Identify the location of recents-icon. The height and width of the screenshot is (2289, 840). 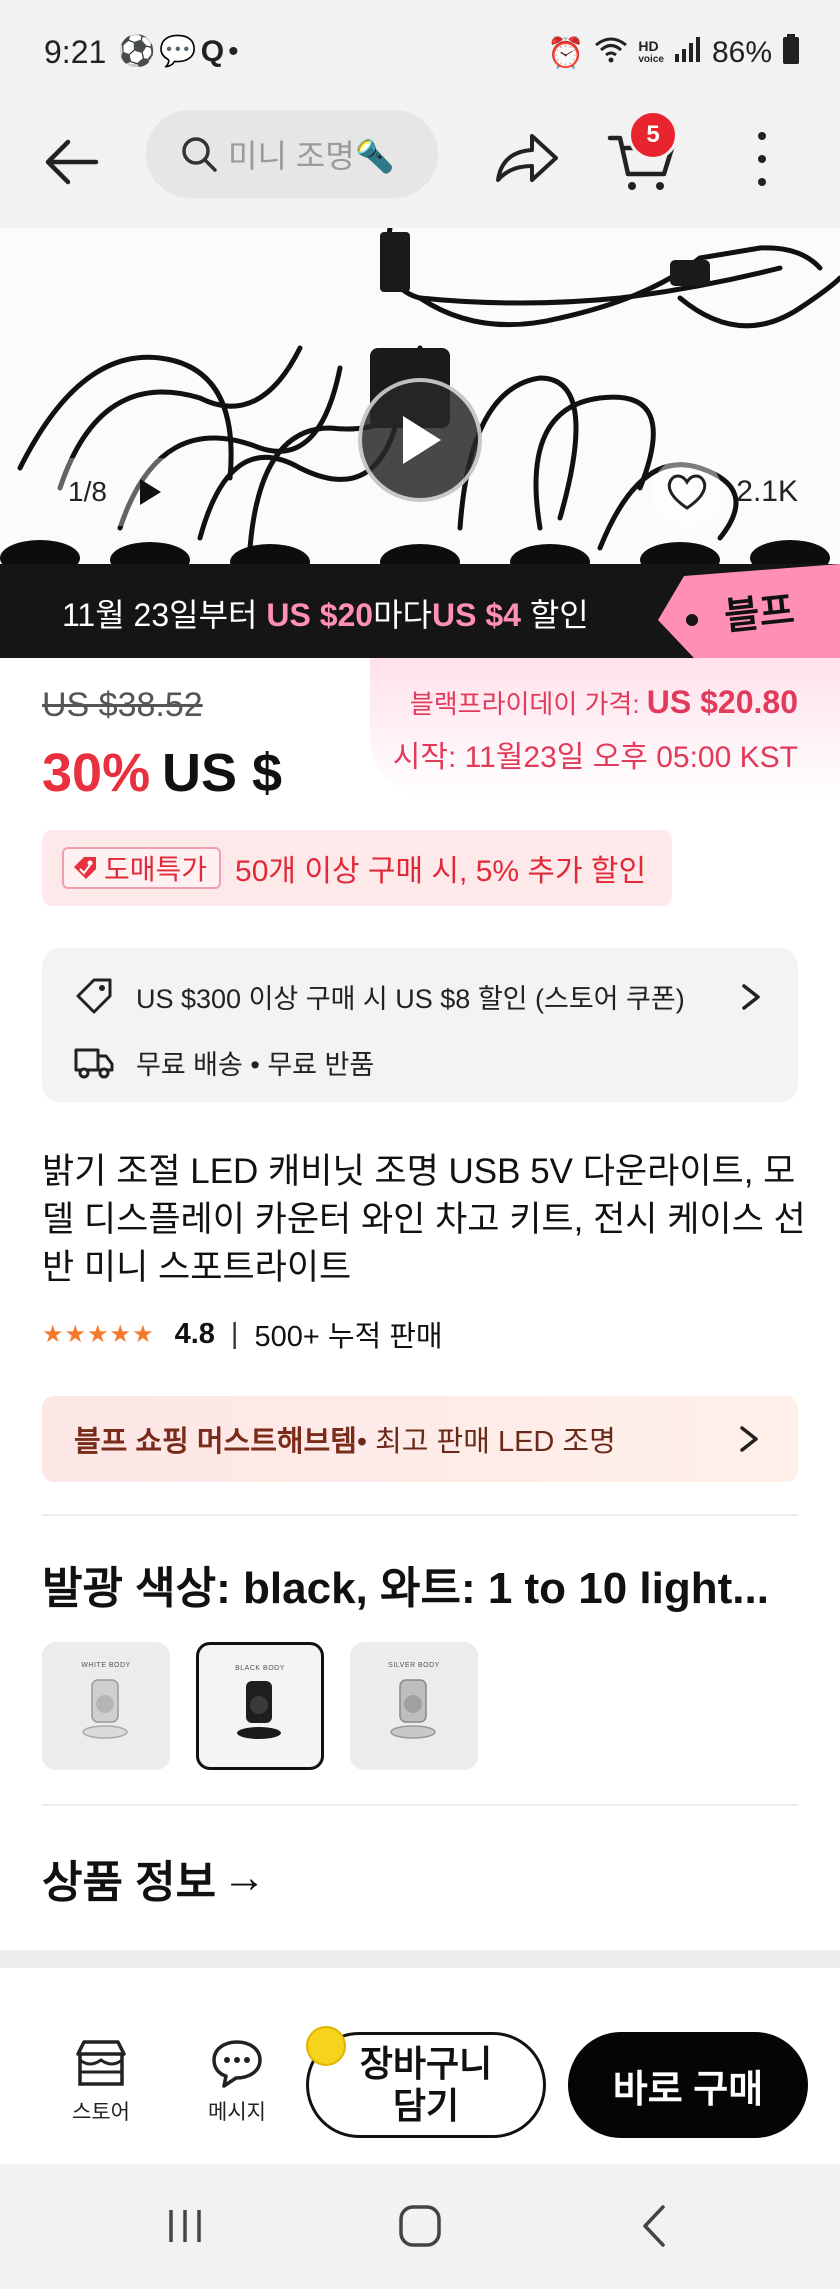
(185, 2226).